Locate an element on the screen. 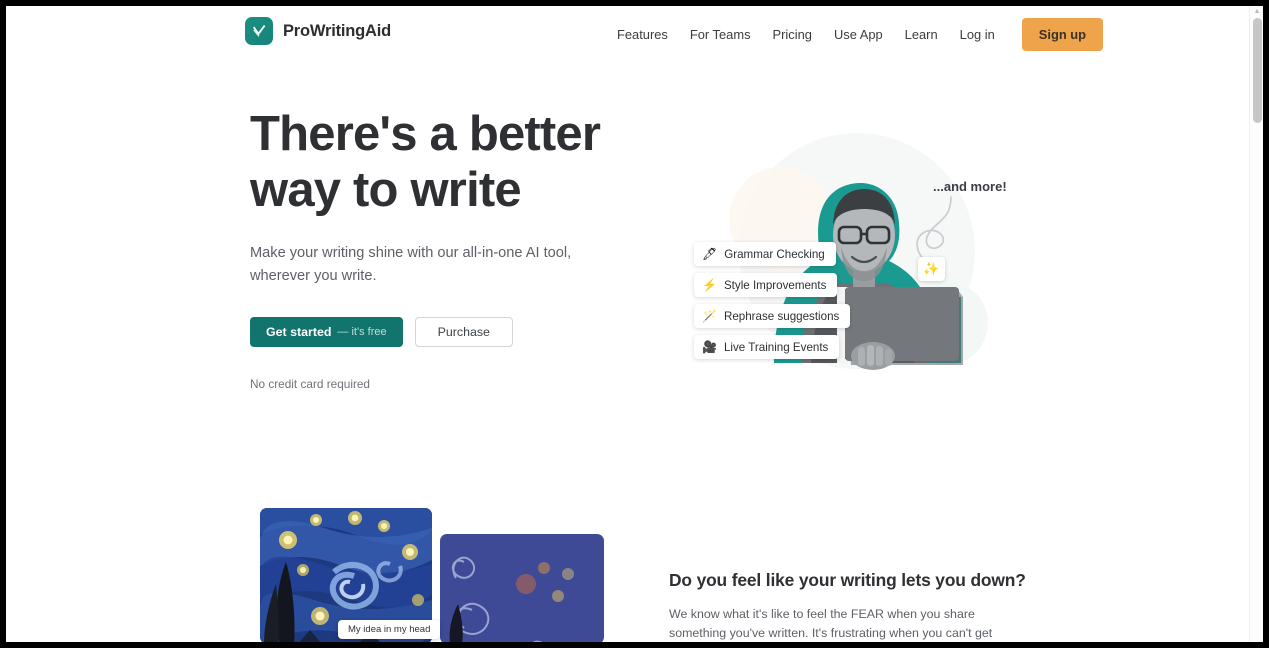 This screenshot has height=648, width=1269. quill-pen-icon: 🖋 is located at coordinates (710, 254).